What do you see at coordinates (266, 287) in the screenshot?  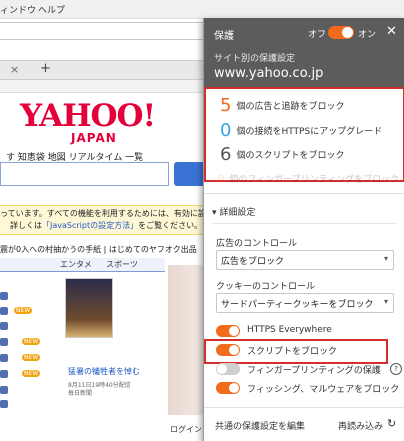 I see `cookie-control-label: クッキーのコントロール` at bounding box center [266, 287].